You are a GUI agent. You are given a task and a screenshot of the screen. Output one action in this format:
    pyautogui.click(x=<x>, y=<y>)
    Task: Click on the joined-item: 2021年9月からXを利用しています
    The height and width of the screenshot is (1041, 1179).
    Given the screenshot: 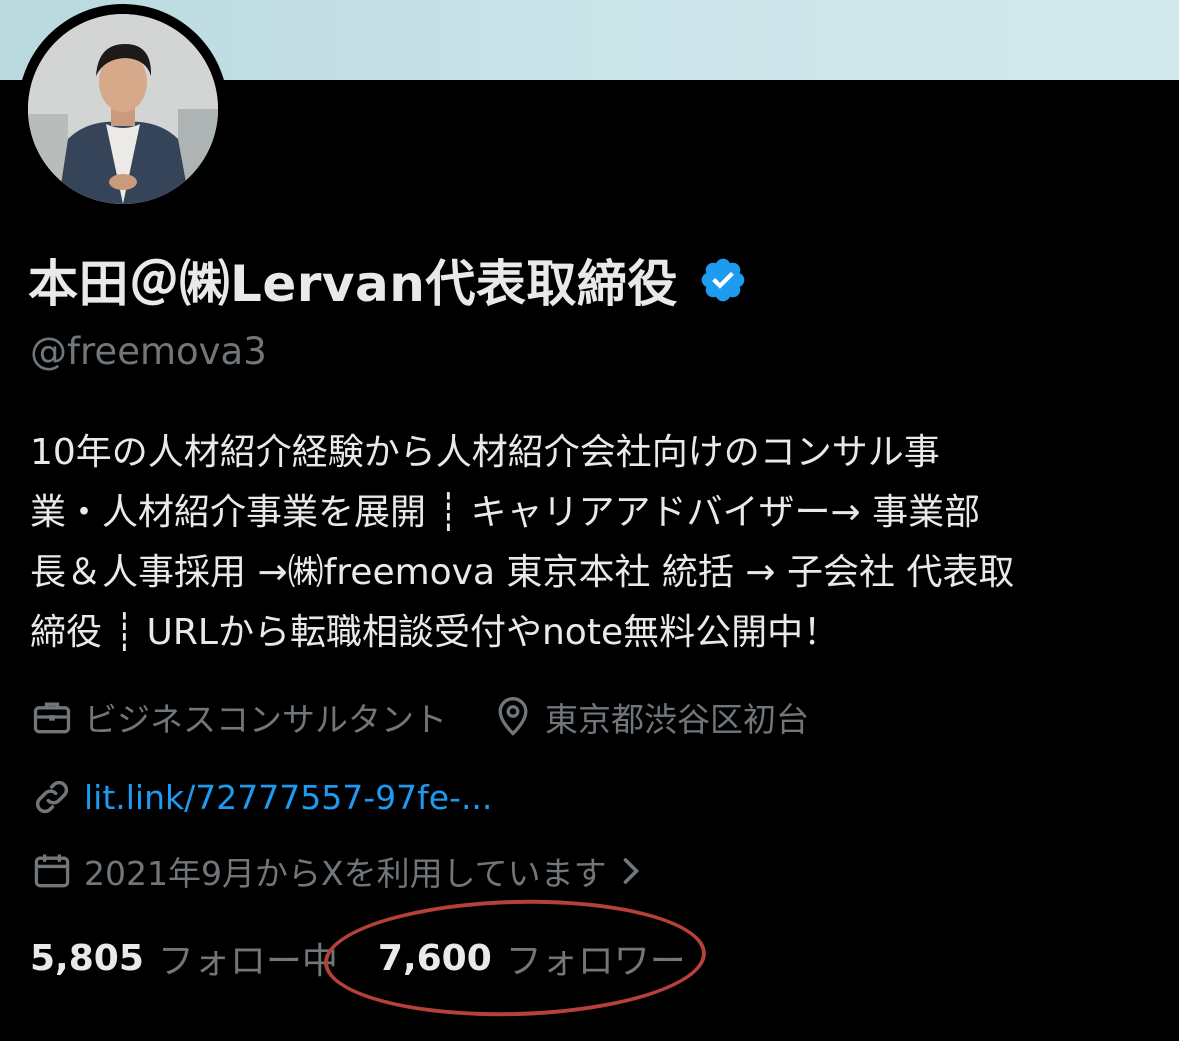 What is the action you would take?
    pyautogui.click(x=338, y=871)
    